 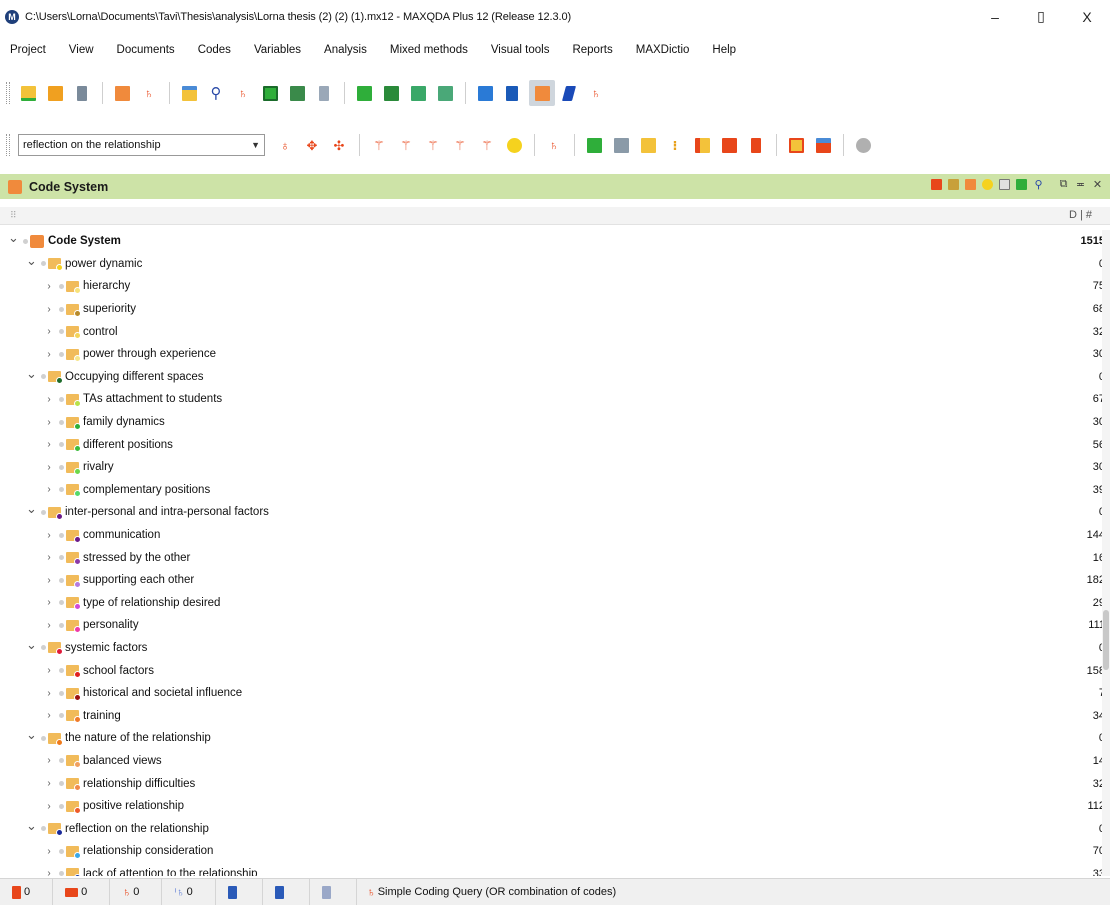 I want to click on overview-tool-icon, so click(x=1004, y=184).